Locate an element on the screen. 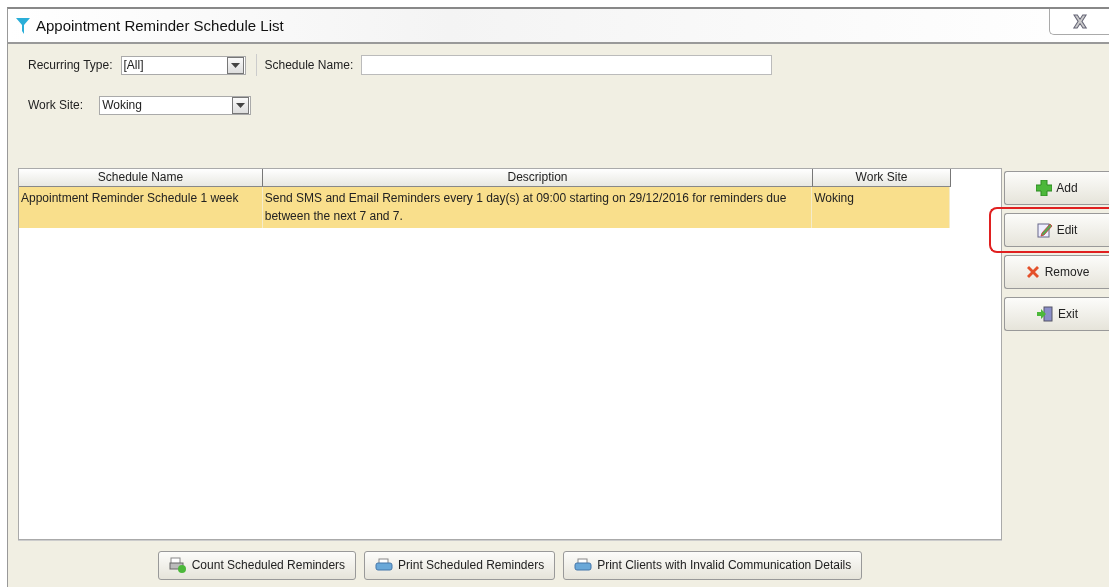 The width and height of the screenshot is (1109, 587). print-button: Print Scheduled Reminders is located at coordinates (460, 565).